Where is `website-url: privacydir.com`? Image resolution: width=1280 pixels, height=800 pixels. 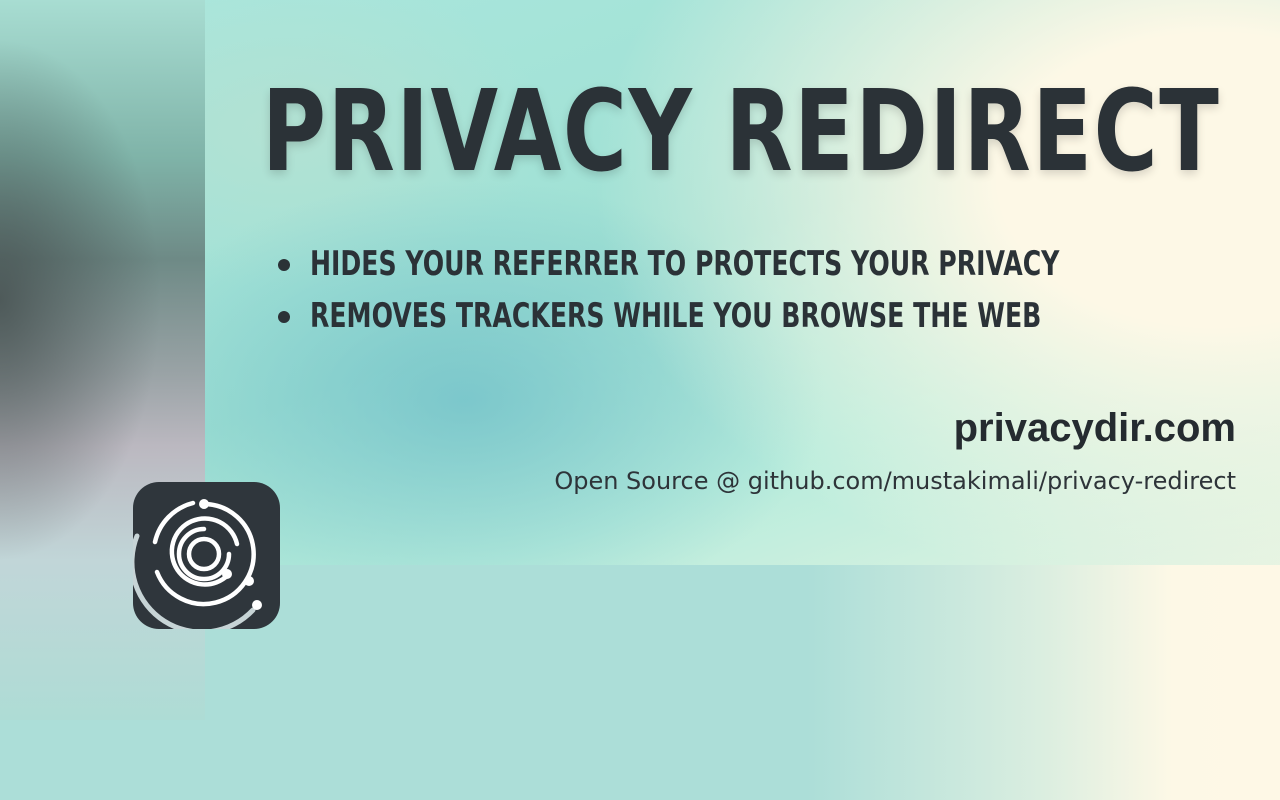
website-url: privacydir.com is located at coordinates (1094, 428).